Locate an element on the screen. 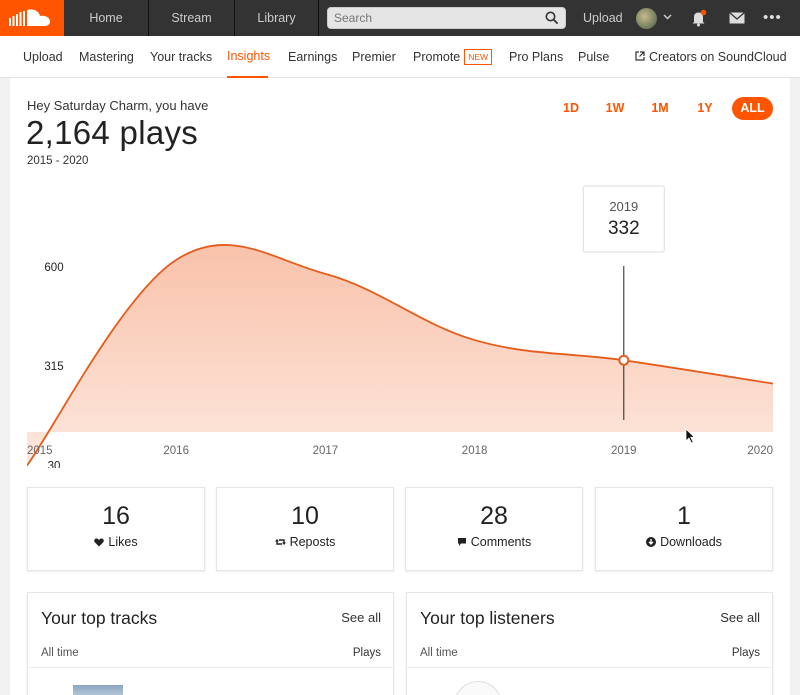 Image resolution: width=800 pixels, height=695 pixels. reposts-count: 10 is located at coordinates (305, 516).